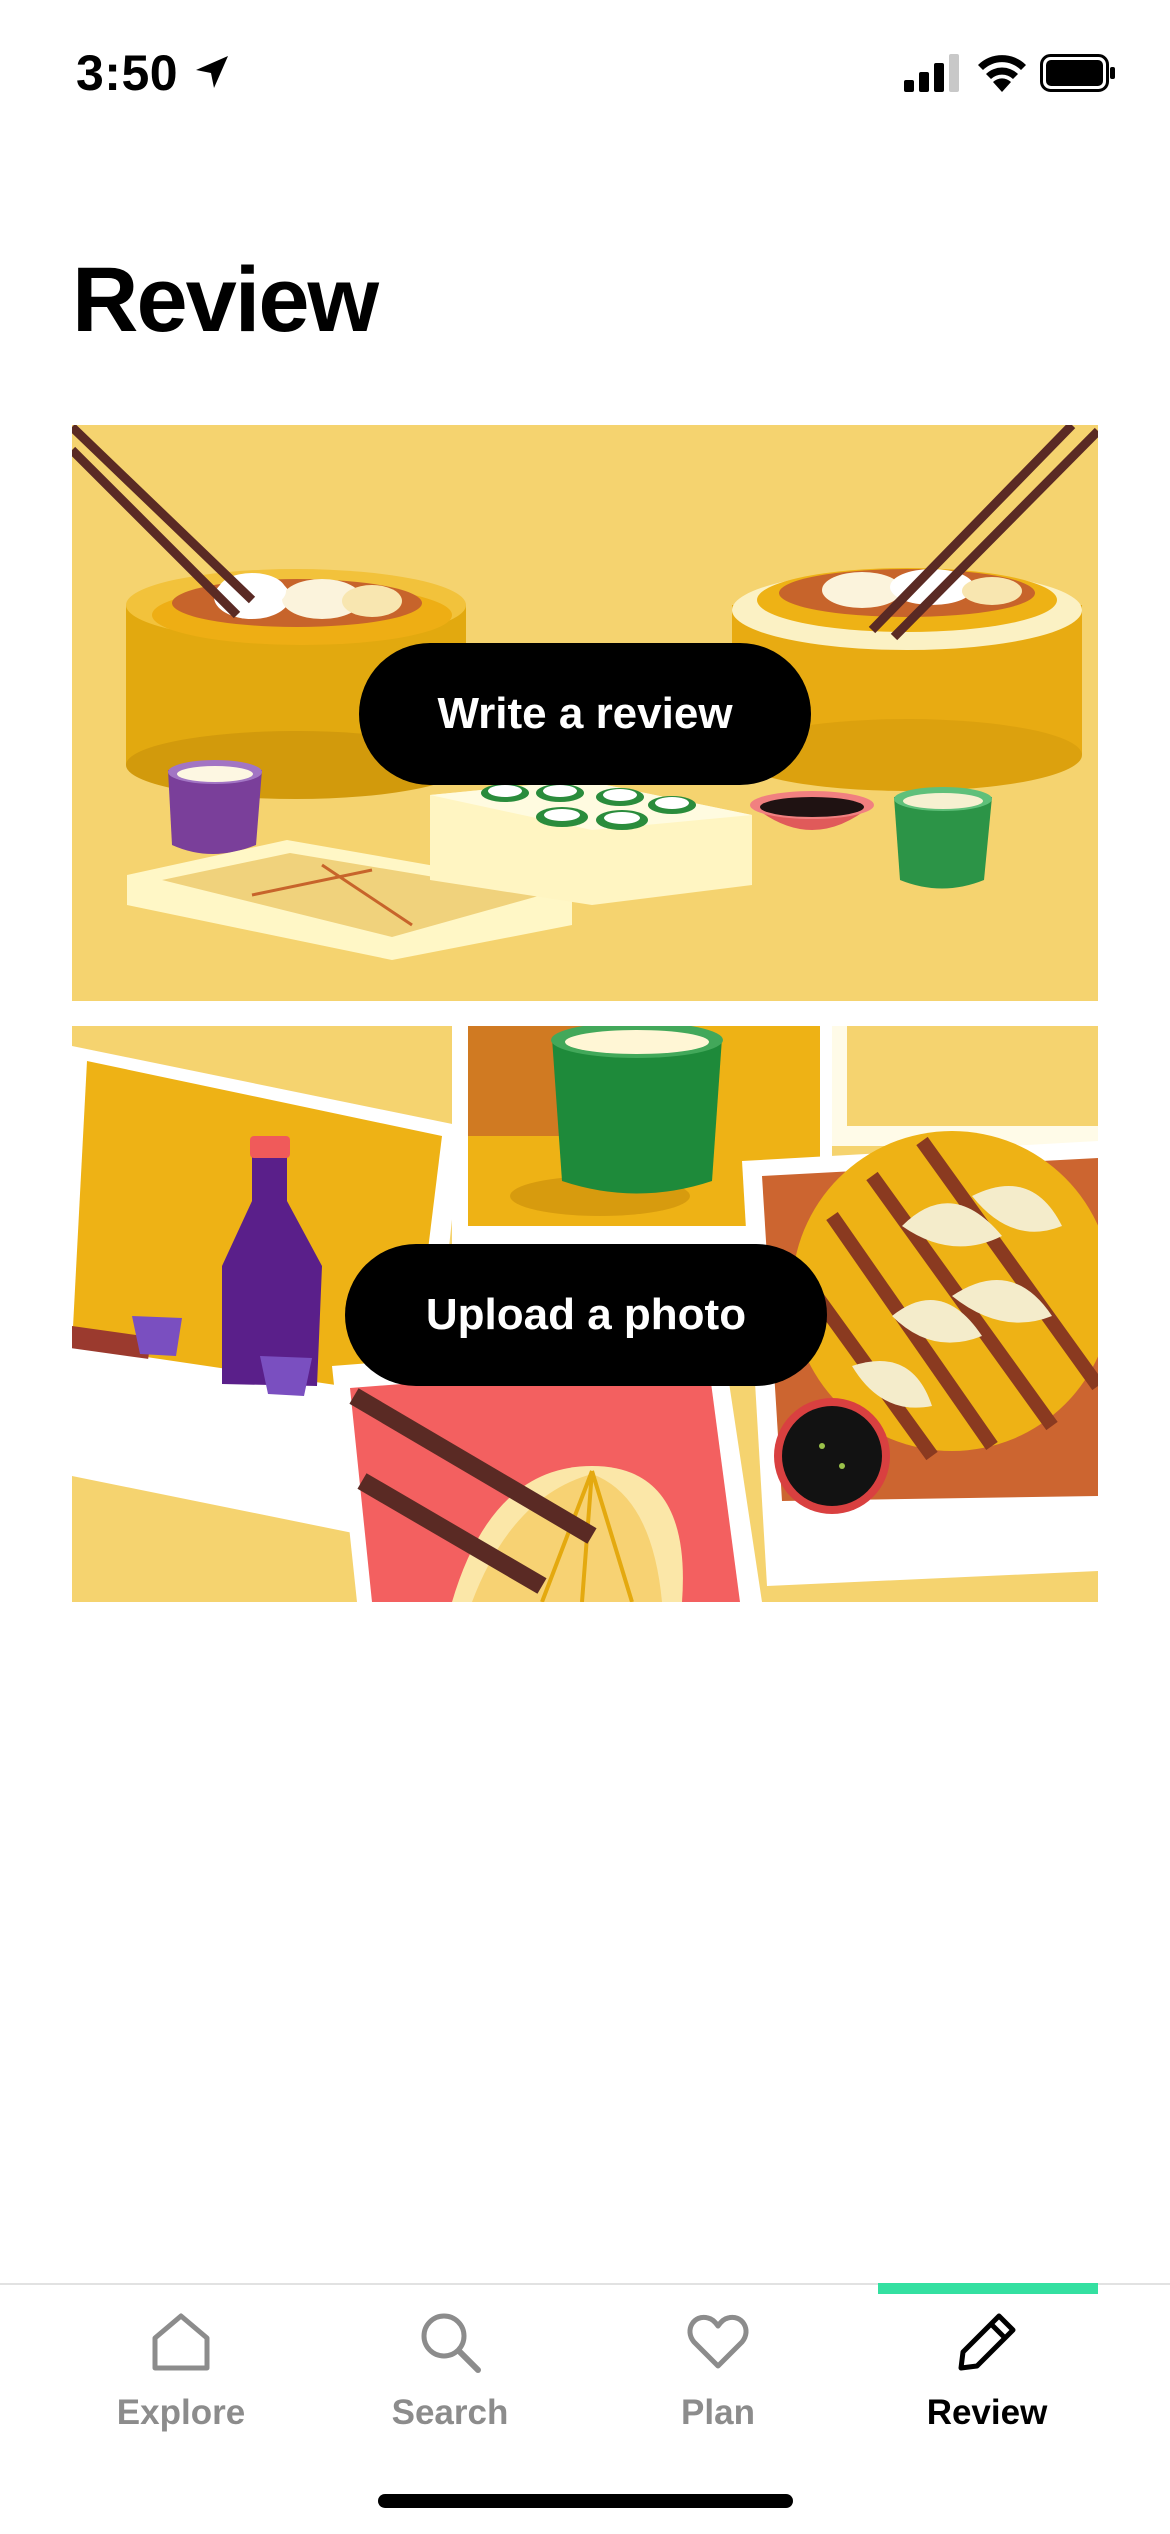 This screenshot has width=1170, height=2534. I want to click on battery-icon, so click(1077, 73).